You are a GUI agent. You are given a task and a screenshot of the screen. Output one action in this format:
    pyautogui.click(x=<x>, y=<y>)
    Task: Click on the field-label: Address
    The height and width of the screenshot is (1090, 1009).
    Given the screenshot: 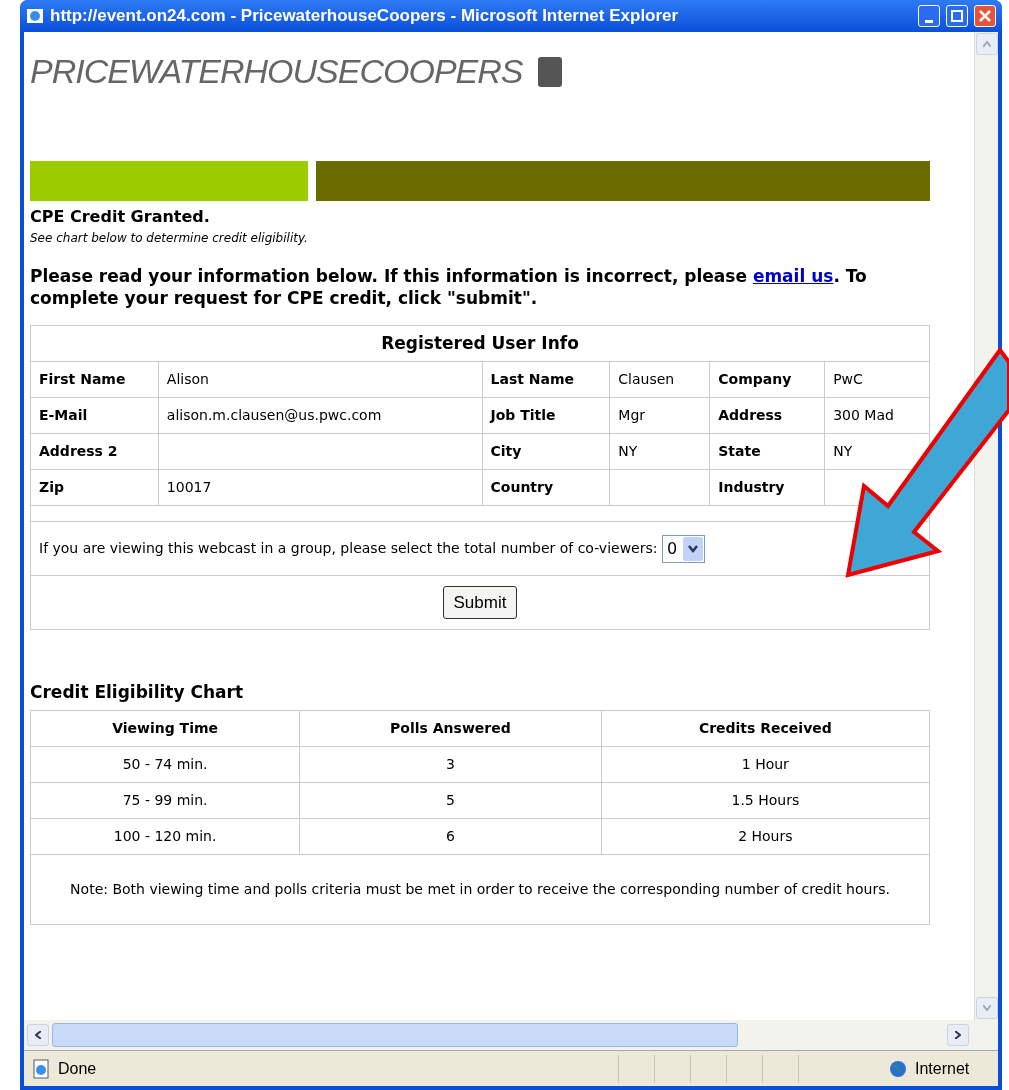 What is the action you would take?
    pyautogui.click(x=767, y=415)
    